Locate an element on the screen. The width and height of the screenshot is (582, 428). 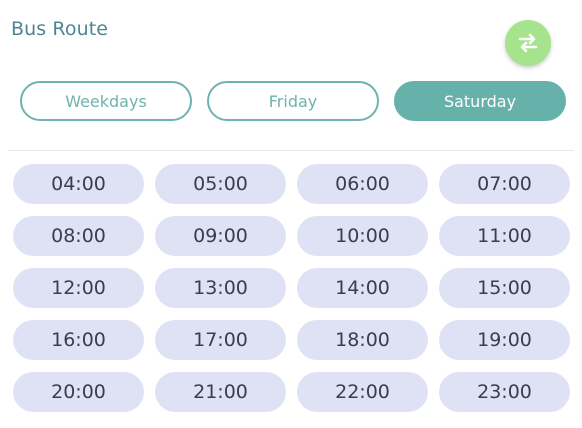
departure-time: 17:00 is located at coordinates (220, 340).